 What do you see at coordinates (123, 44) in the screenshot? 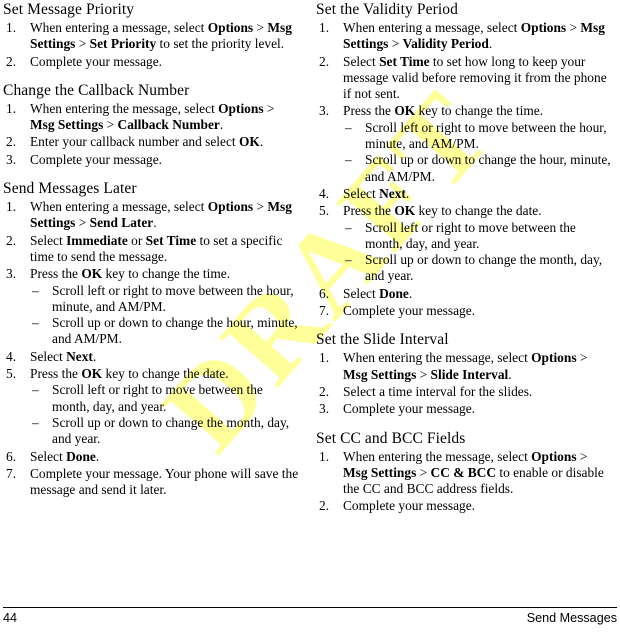
I see `ui-term: Set Priority` at bounding box center [123, 44].